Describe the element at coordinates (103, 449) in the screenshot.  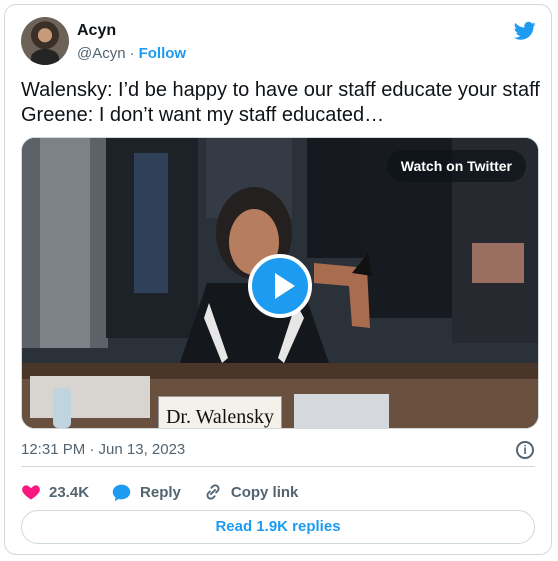
I see `tweet-timestamp: 12:31 PM · Jun 13, 2023` at that location.